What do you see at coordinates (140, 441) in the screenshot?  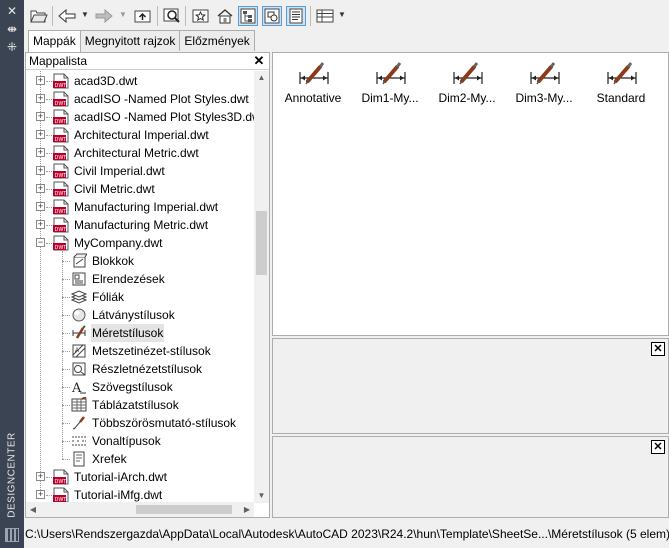 I see `tree-node-category: Vonaltípusok` at bounding box center [140, 441].